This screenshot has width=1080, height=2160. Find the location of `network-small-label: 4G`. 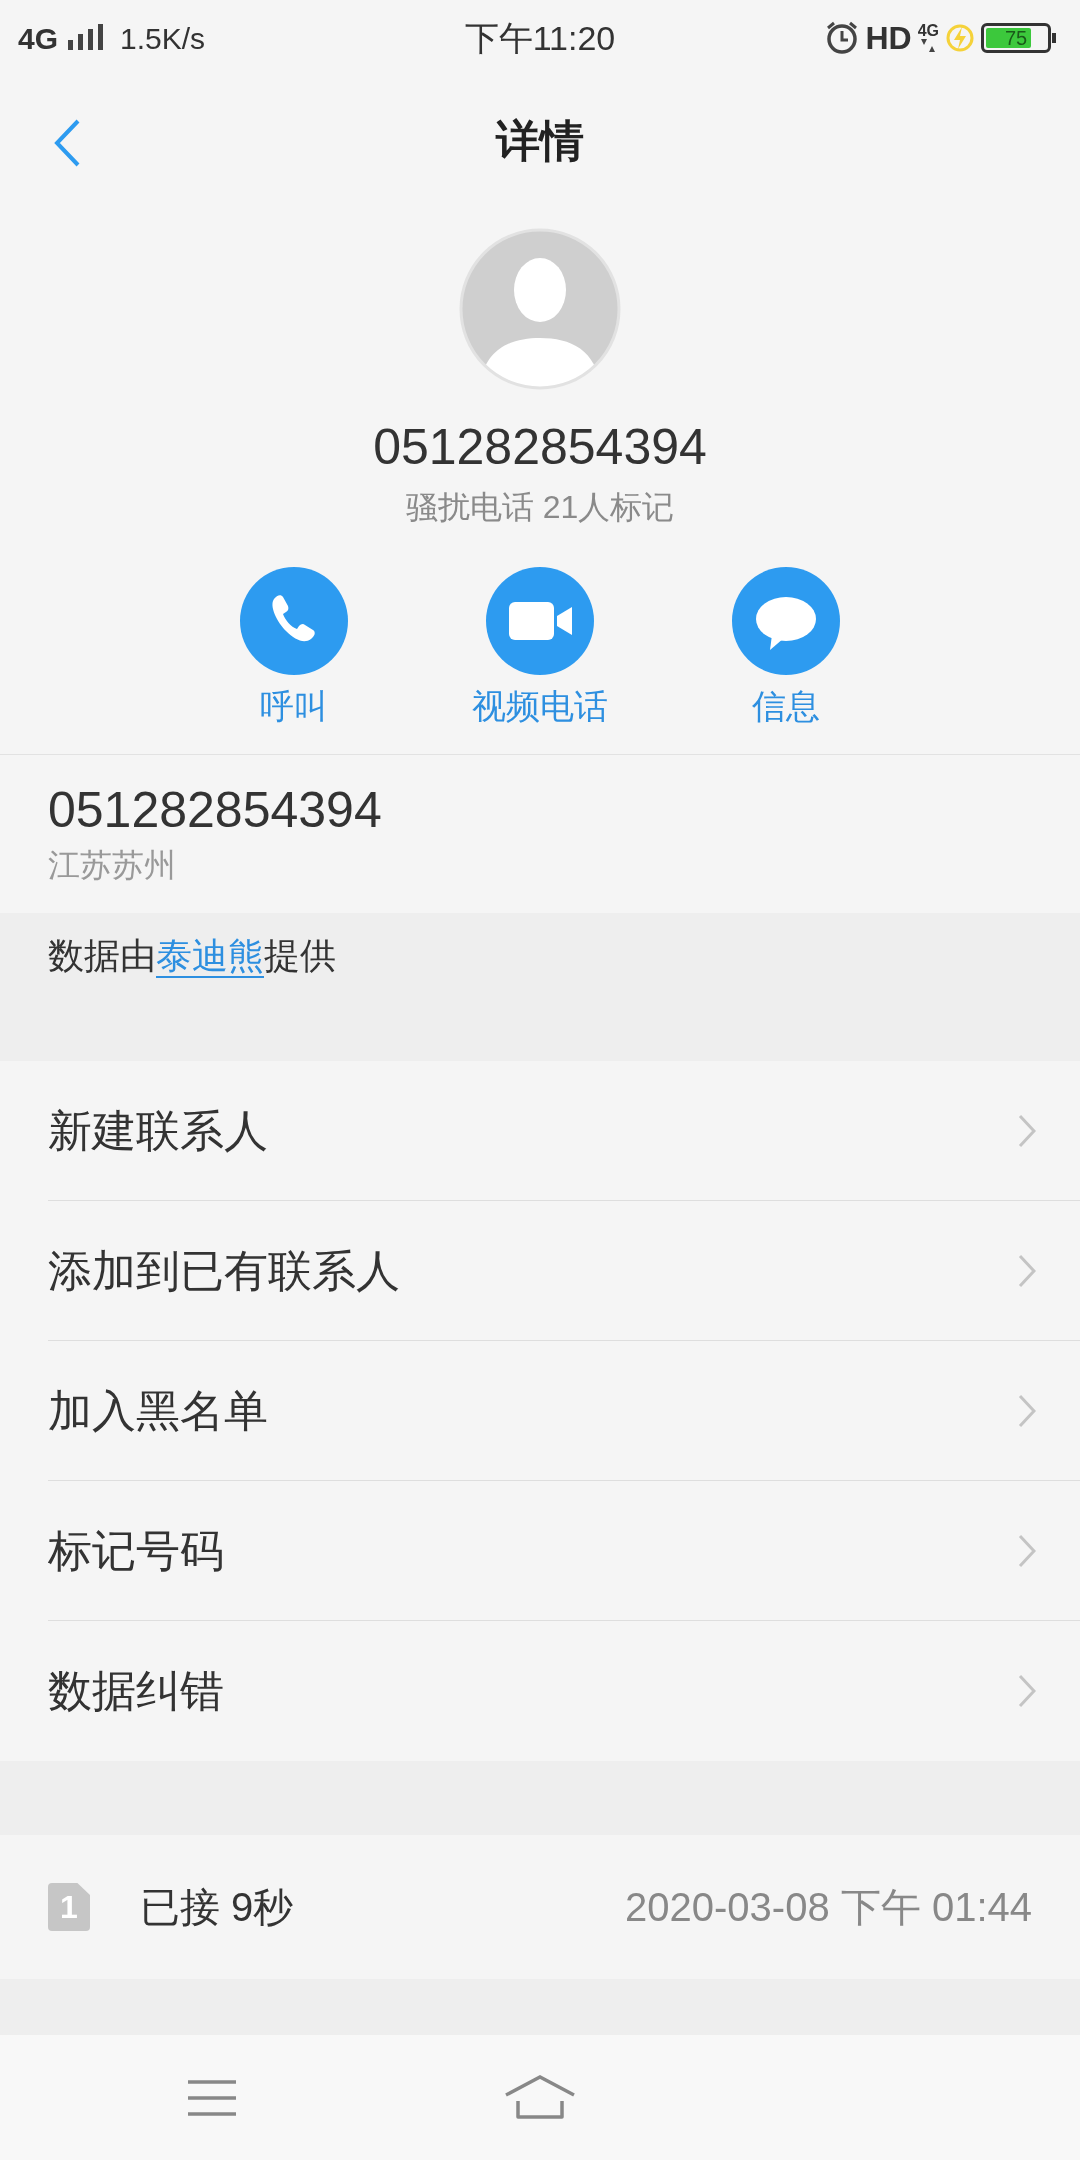

network-small-label: 4G is located at coordinates (928, 31).